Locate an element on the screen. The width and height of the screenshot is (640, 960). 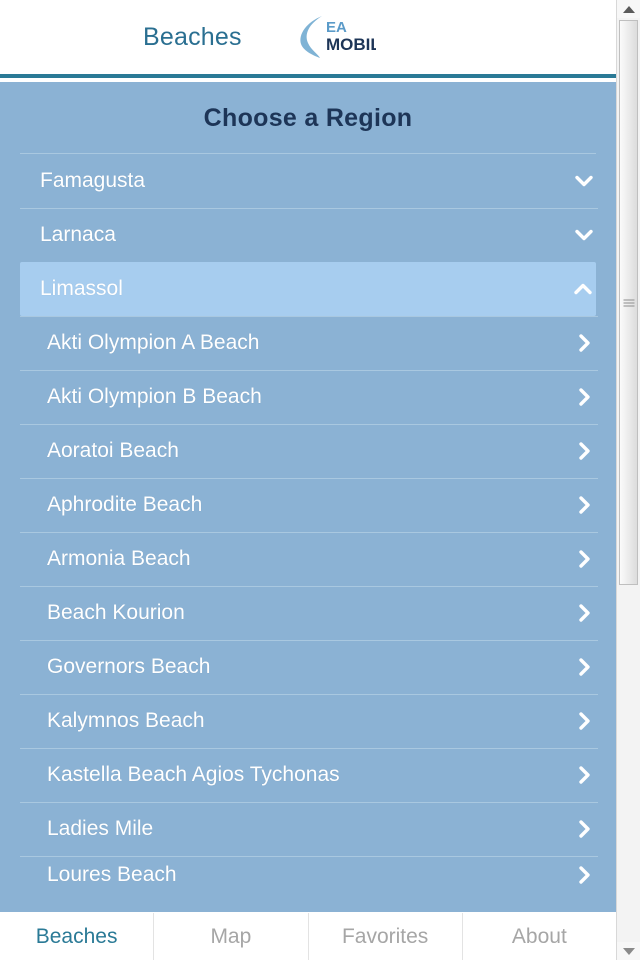
beach-label: Akti Olympion B Beach is located at coordinates (154, 396).